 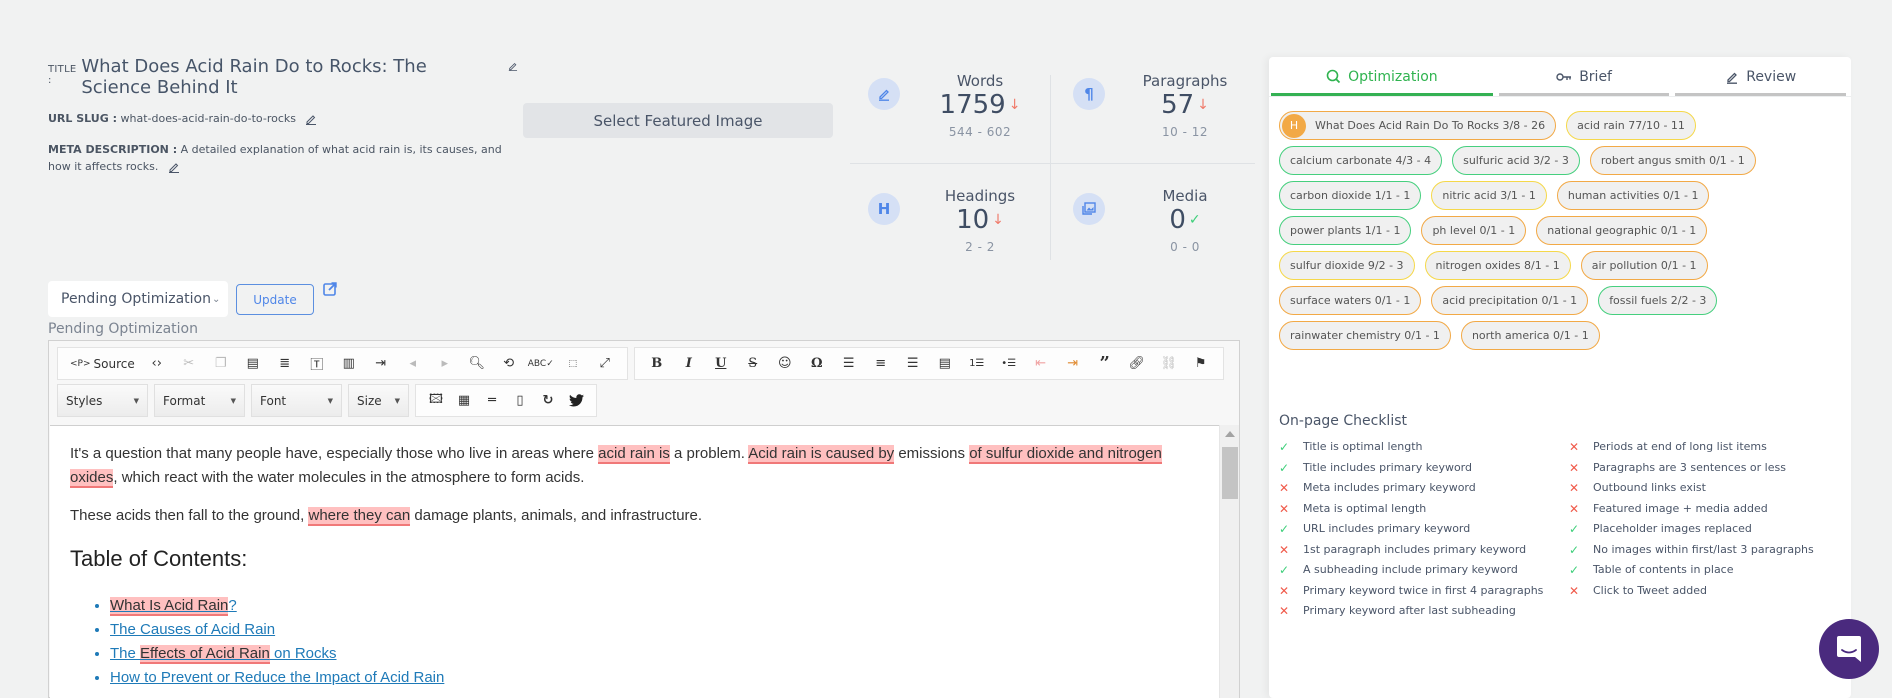 I want to click on edit-meta-icon, so click(x=174, y=167).